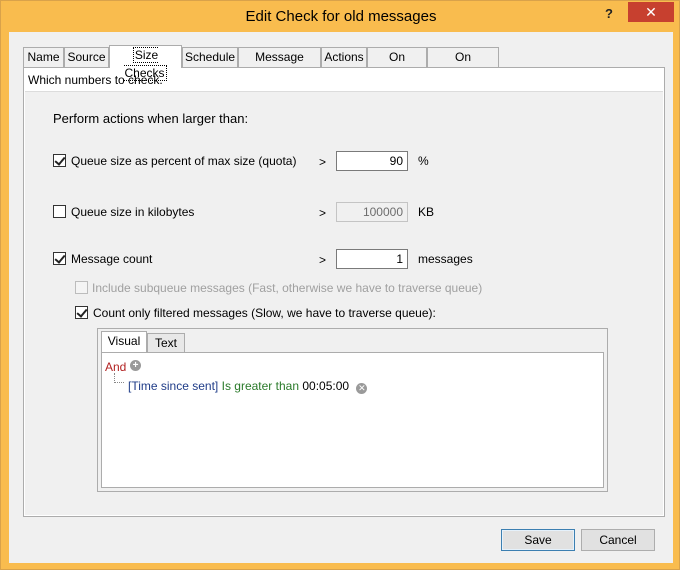  I want to click on tab-source: Source, so click(86, 57).